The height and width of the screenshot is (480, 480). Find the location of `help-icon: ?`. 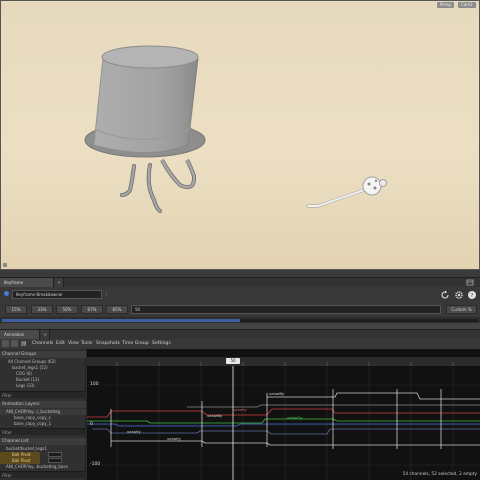

help-icon: ? is located at coordinates (472, 295).